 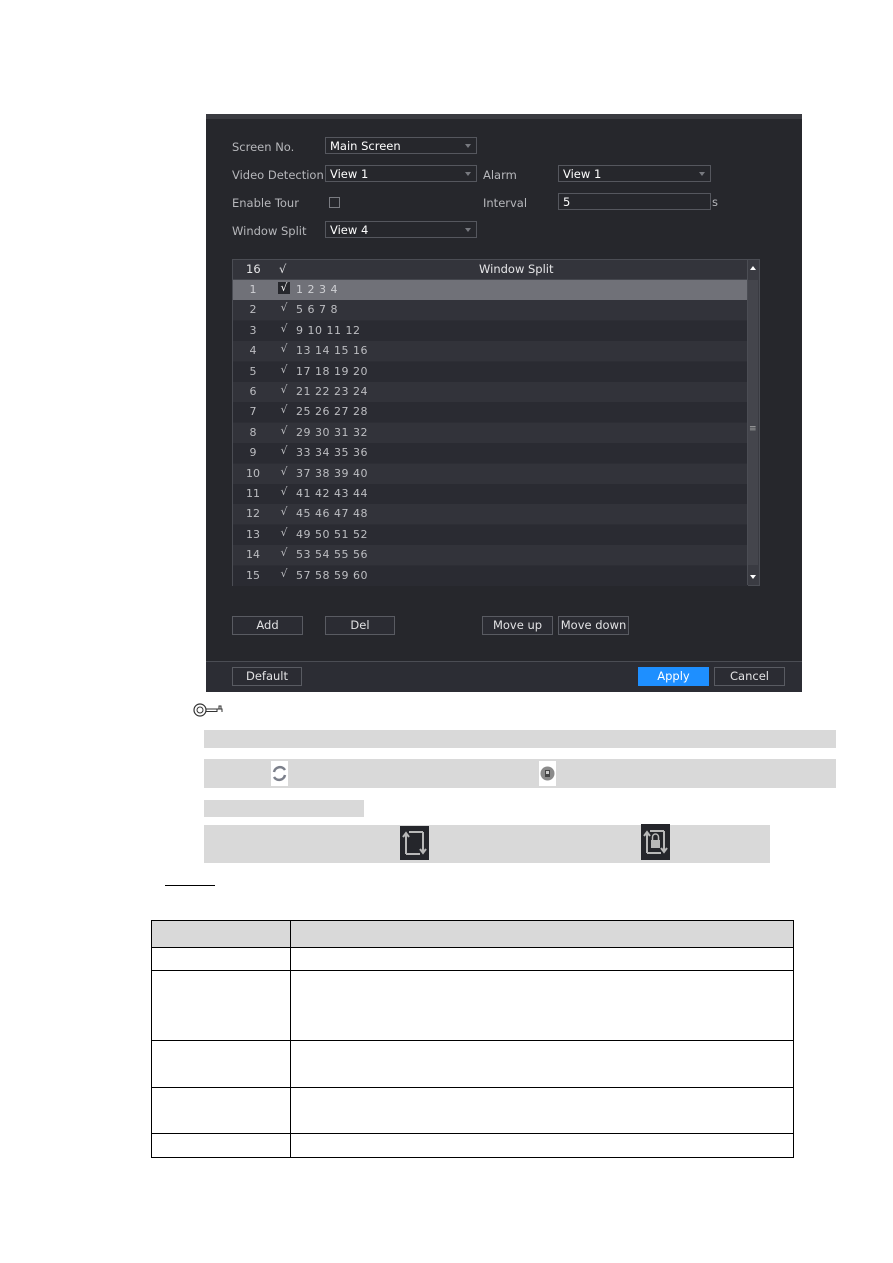 What do you see at coordinates (253, 555) in the screenshot?
I see `row-number: 14` at bounding box center [253, 555].